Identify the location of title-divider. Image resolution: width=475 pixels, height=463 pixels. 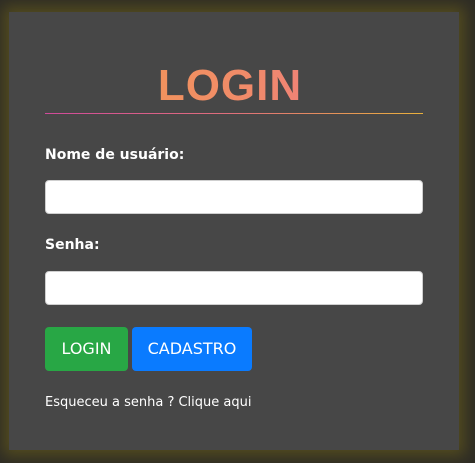
(234, 113).